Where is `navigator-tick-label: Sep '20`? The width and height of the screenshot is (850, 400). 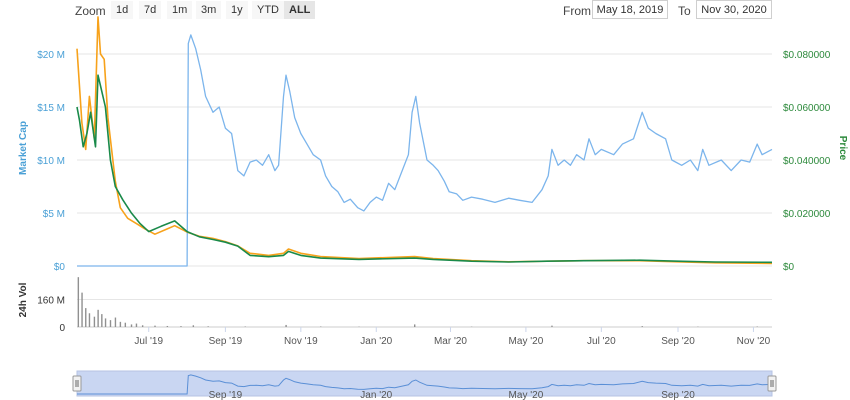 navigator-tick-label: Sep '20 is located at coordinates (678, 395).